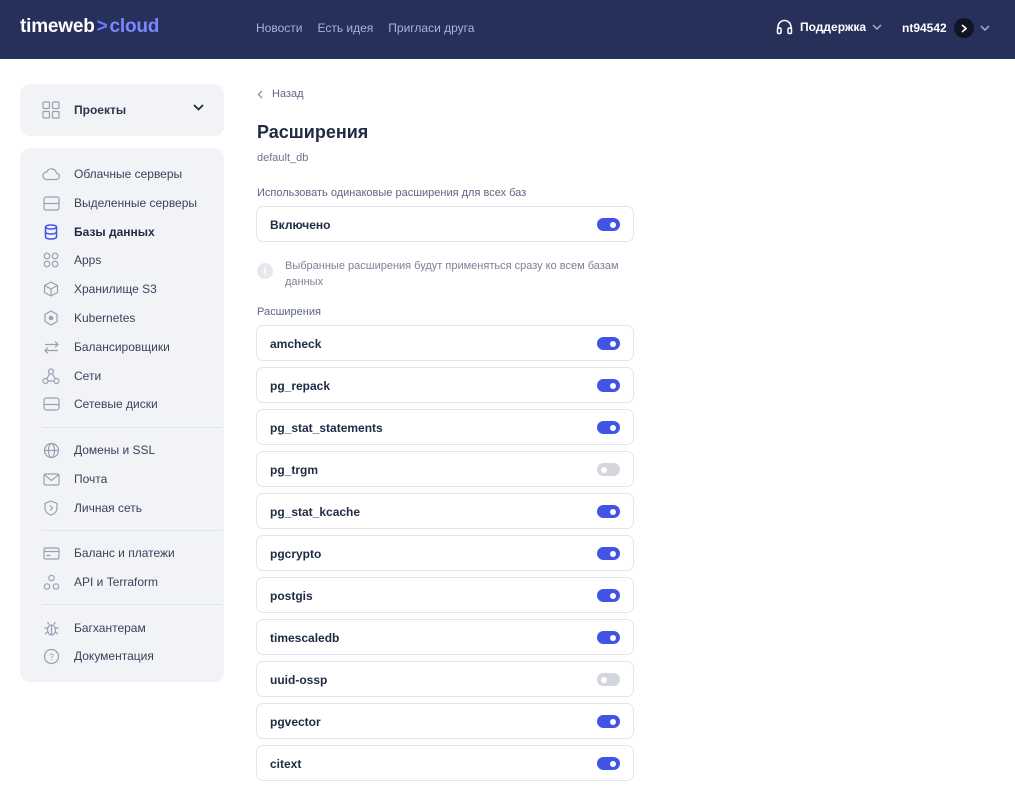  I want to click on apps-icon, so click(51, 260).